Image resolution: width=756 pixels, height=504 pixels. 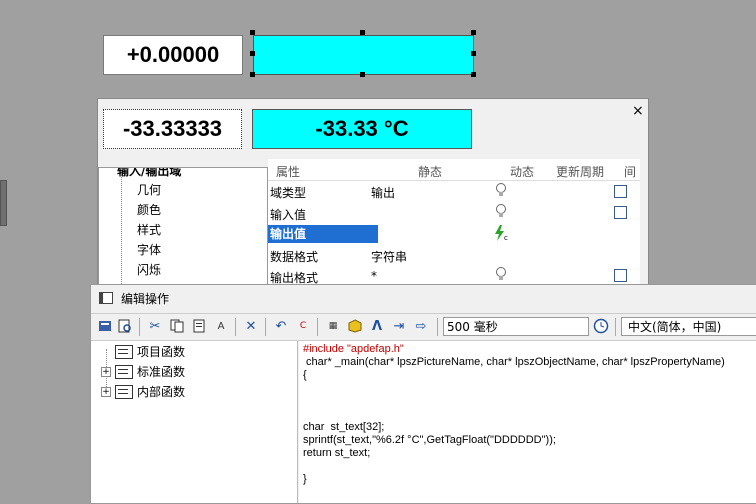 What do you see at coordinates (522, 171) in the screenshot?
I see `col-header-dynamic: 动态` at bounding box center [522, 171].